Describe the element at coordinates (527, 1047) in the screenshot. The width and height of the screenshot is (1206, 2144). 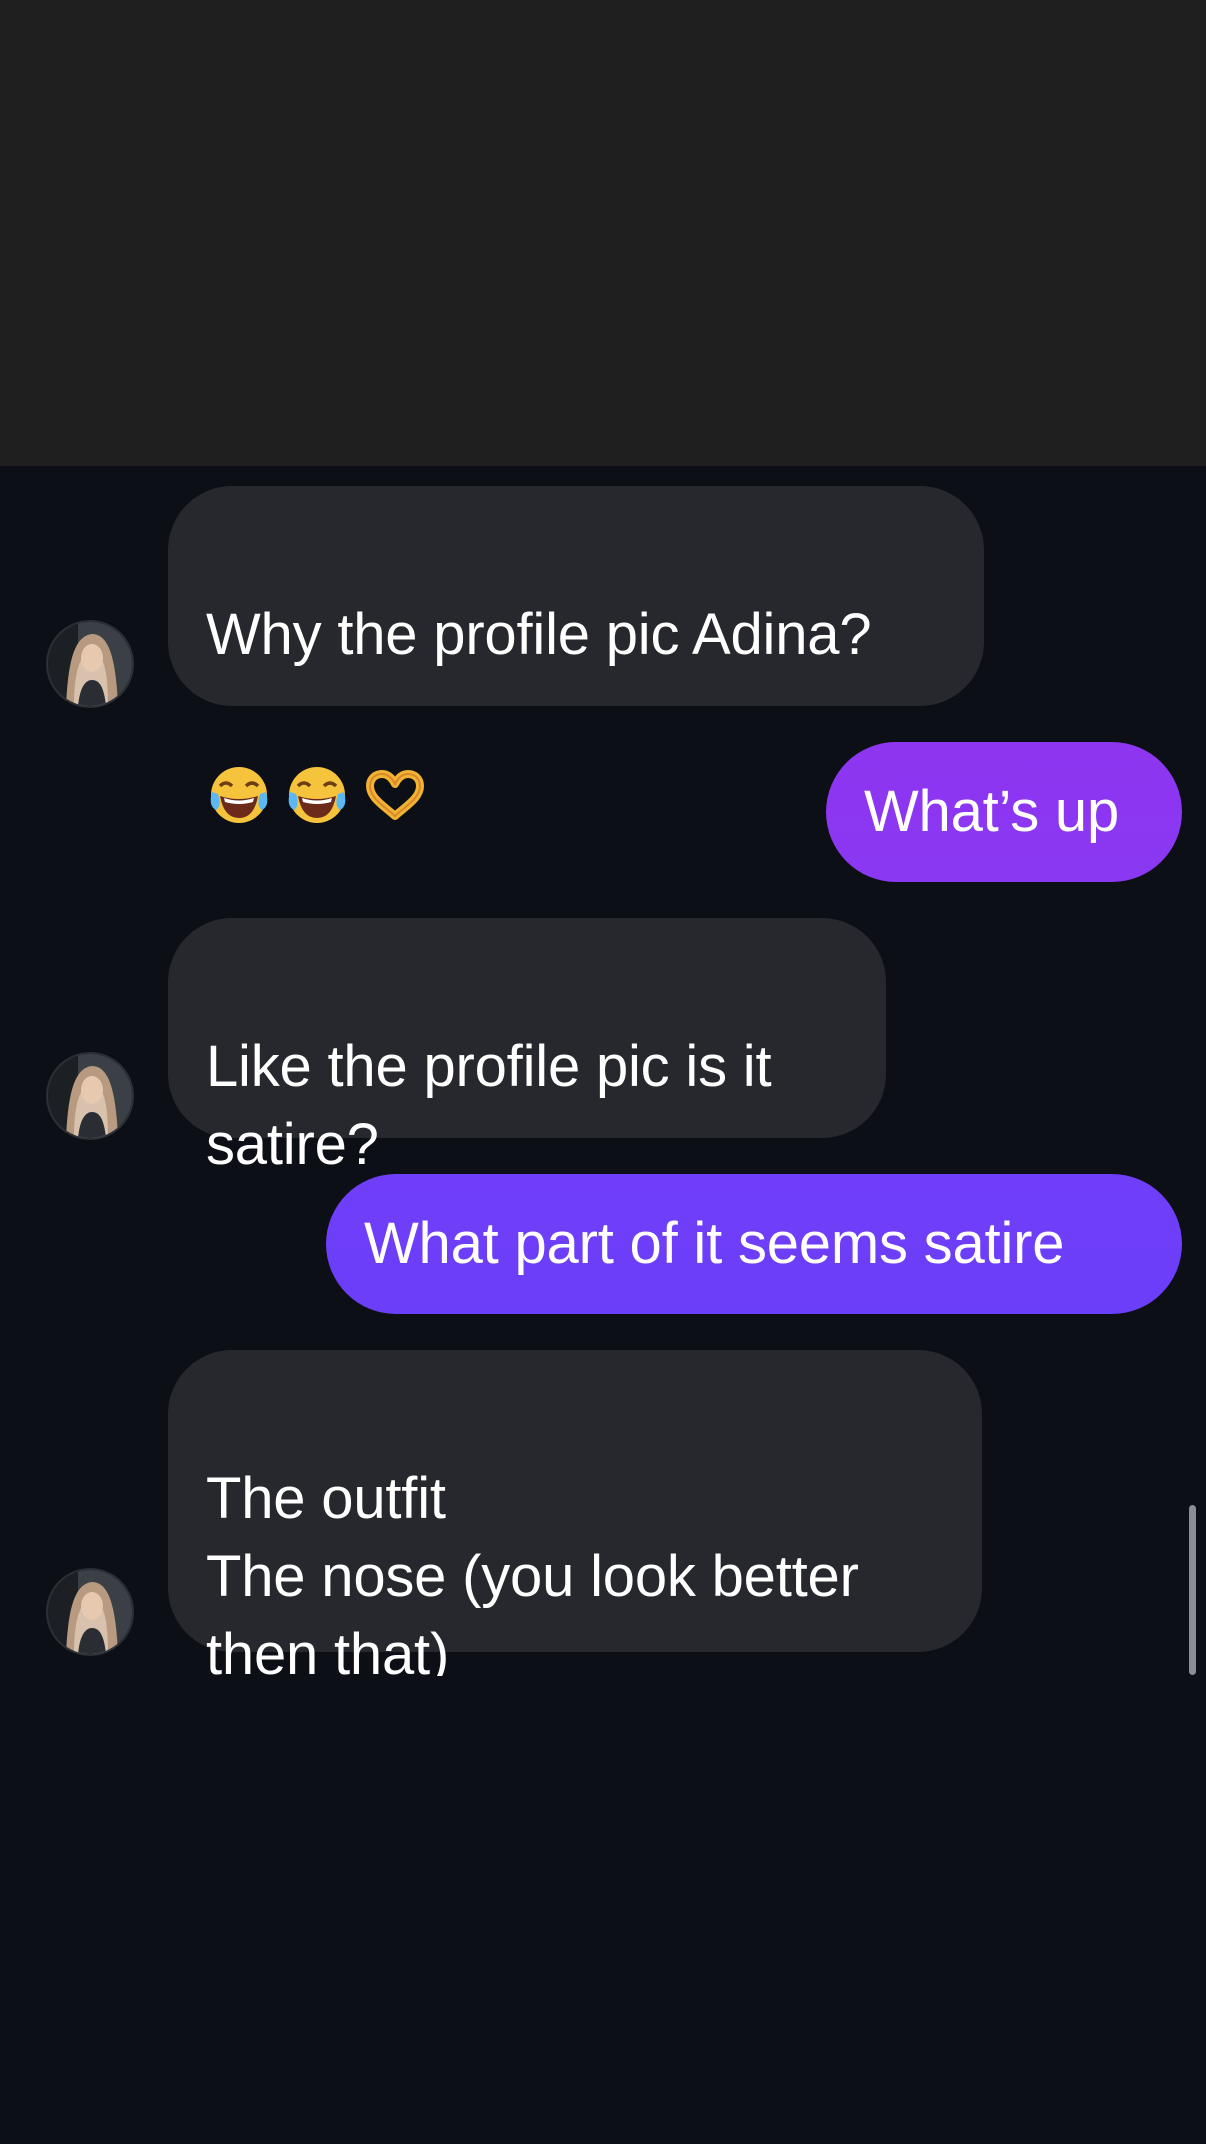
I see `incoming-message-bubble: Like the profile pic is it satire?` at that location.